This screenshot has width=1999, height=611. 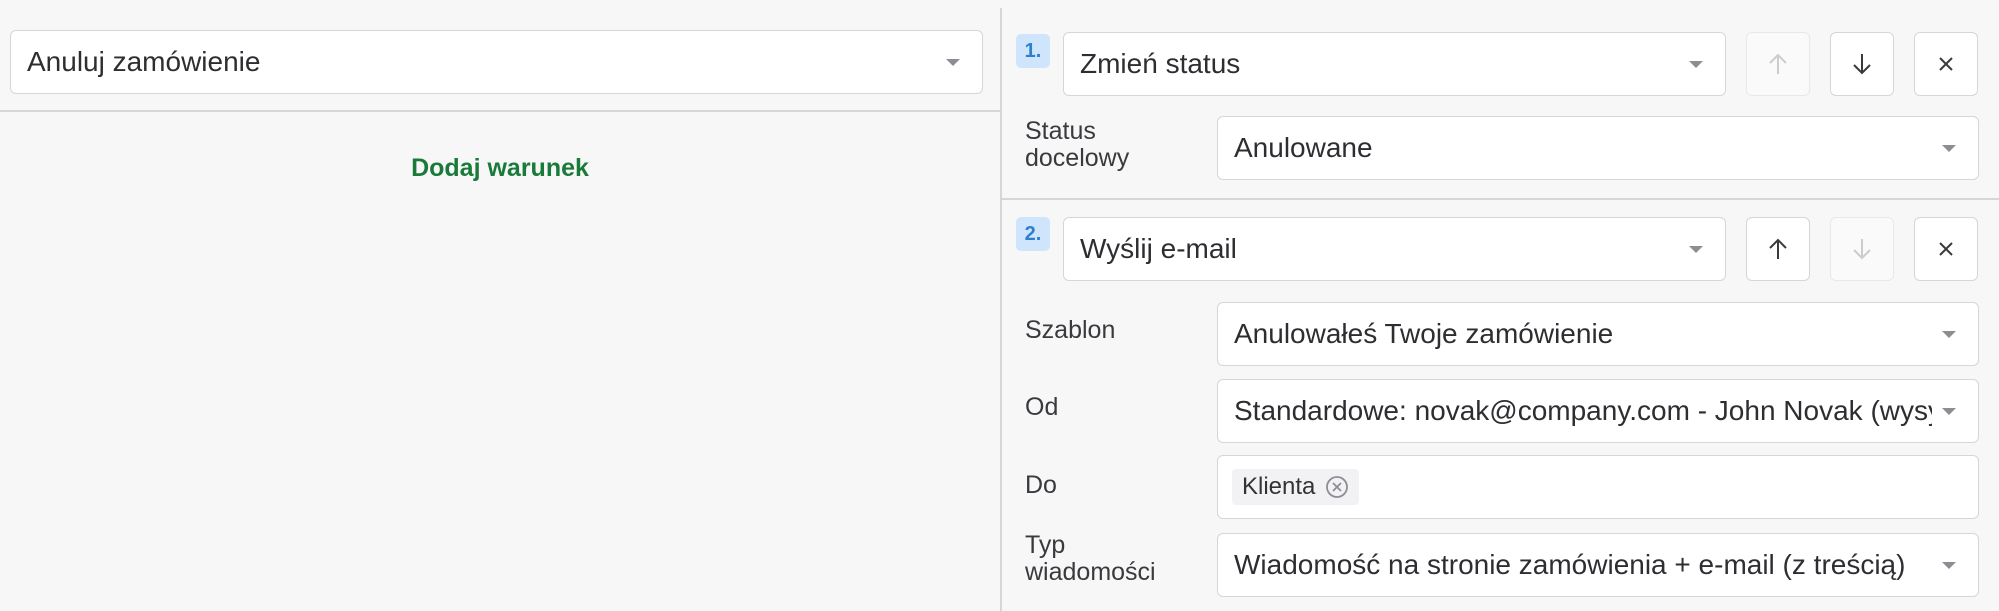 What do you see at coordinates (1042, 407) in the screenshot?
I see `field-label-from: Od` at bounding box center [1042, 407].